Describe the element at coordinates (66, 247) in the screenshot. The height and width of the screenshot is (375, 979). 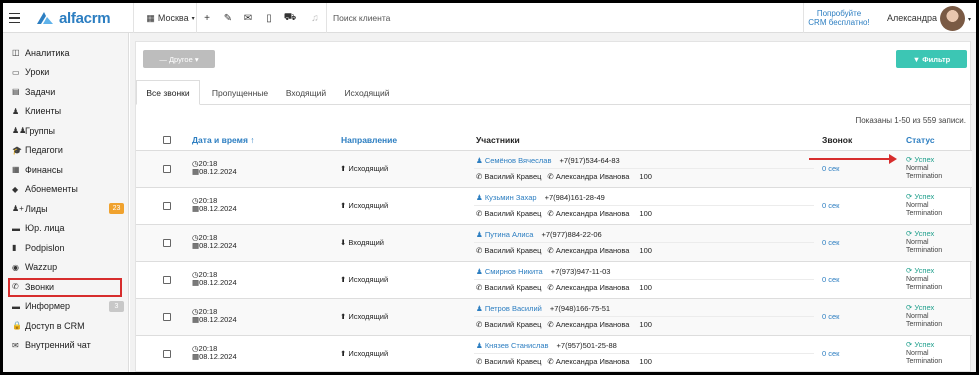
I see `sidebar-item: ▮ Podpislon` at that location.